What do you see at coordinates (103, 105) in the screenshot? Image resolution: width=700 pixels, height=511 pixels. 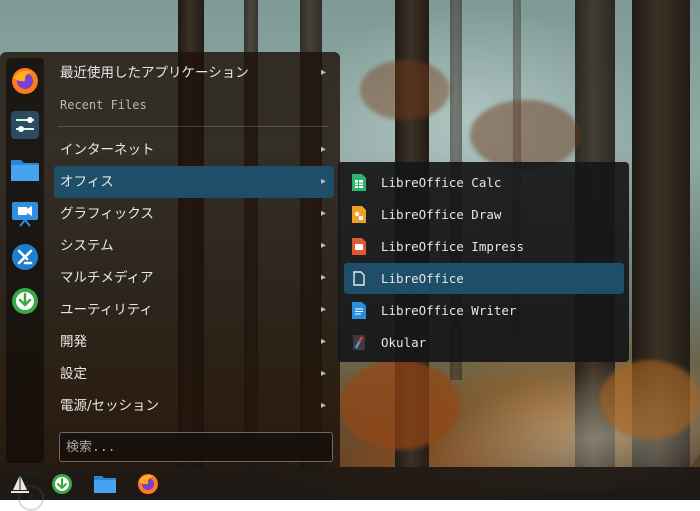 I see `recent-files-label: Recent Files` at bounding box center [103, 105].